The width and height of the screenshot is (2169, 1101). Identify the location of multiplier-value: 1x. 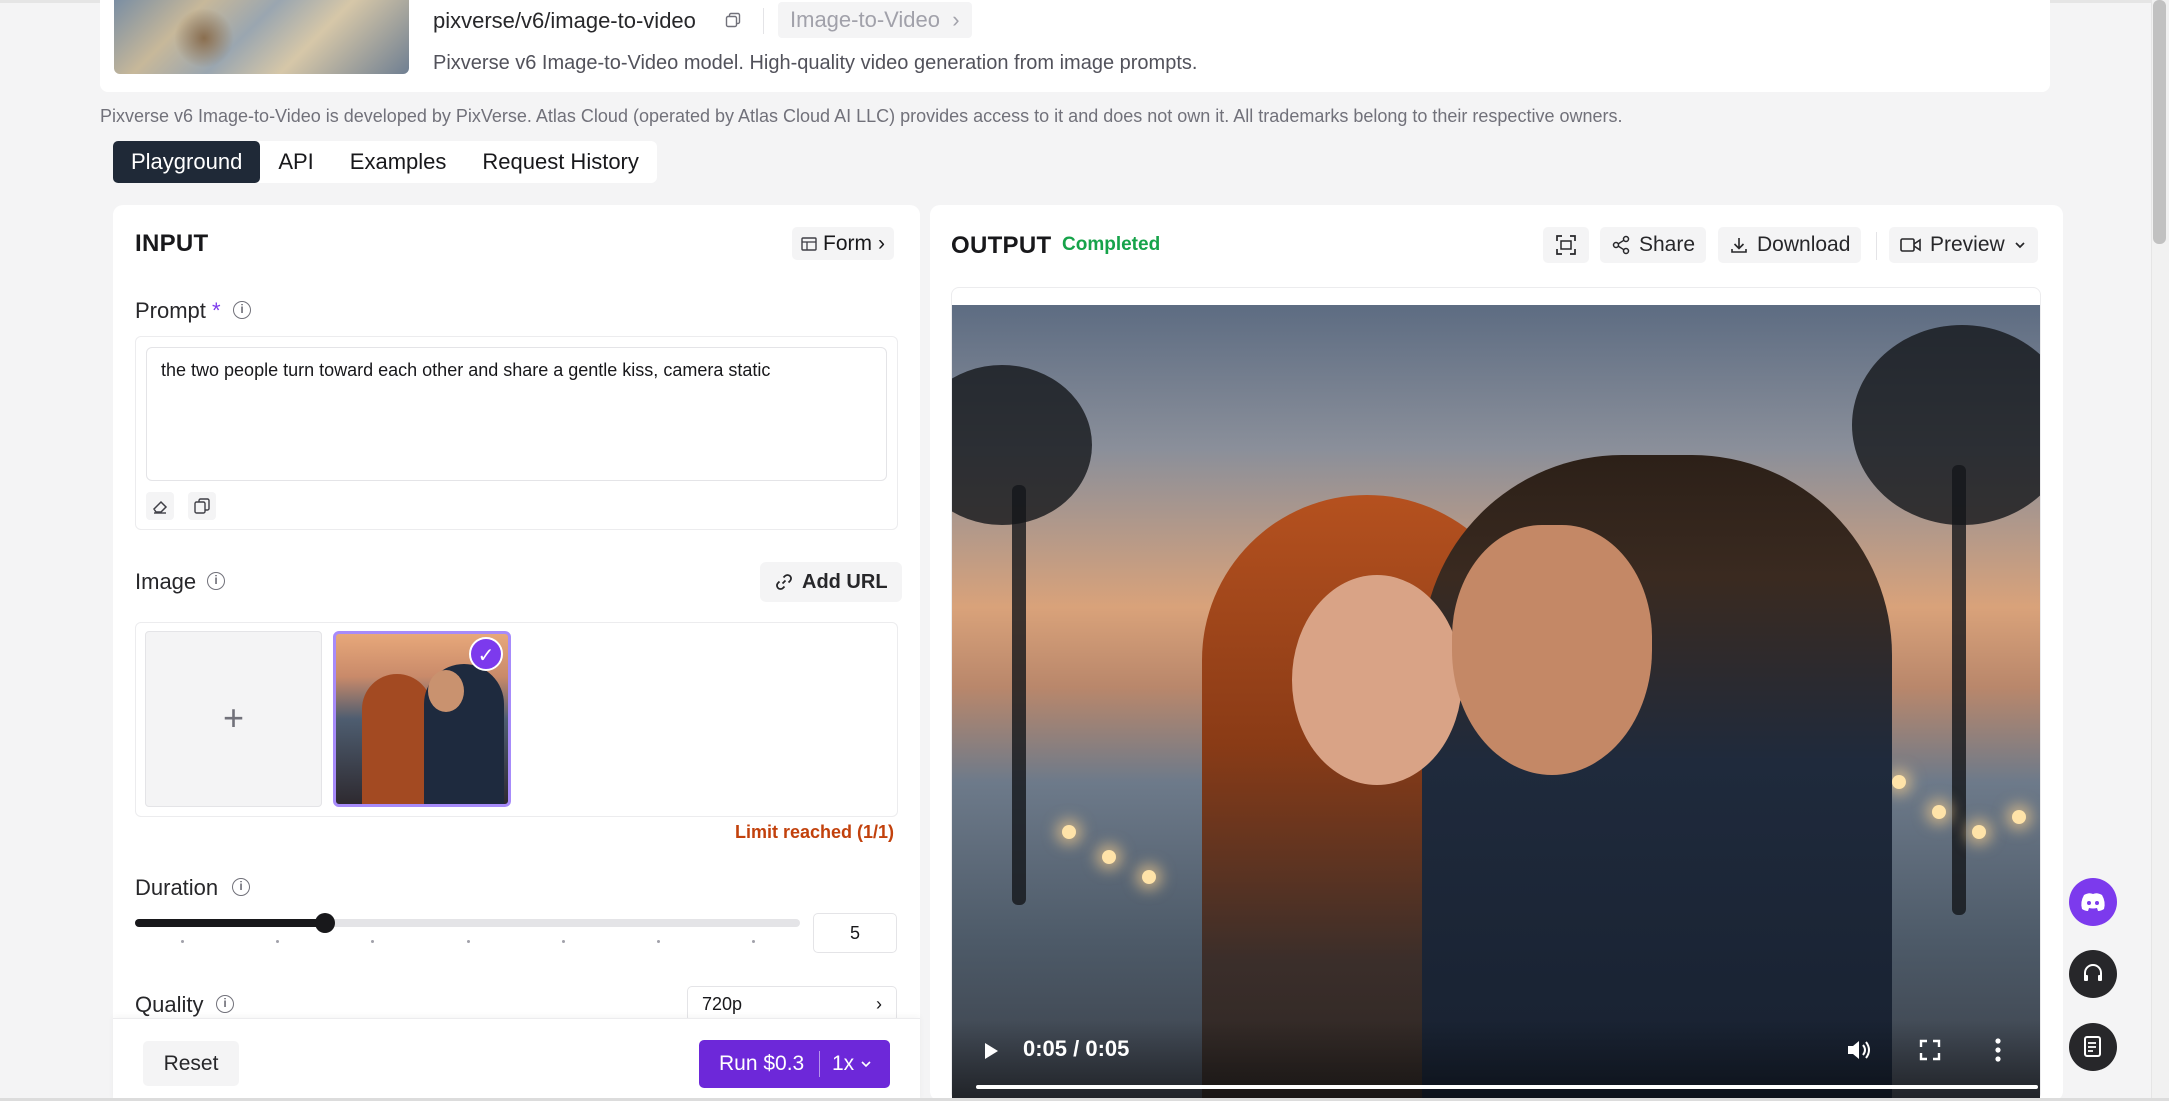
(843, 1063).